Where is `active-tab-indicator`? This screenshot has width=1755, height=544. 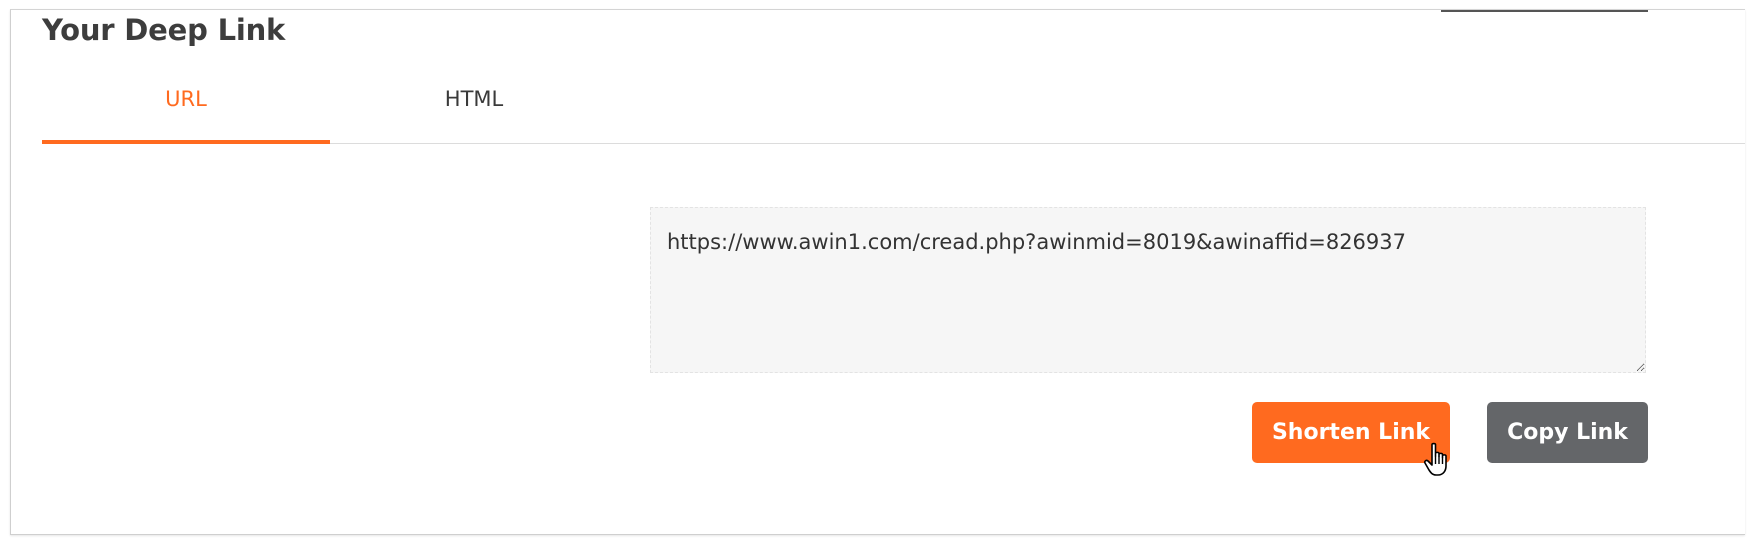
active-tab-indicator is located at coordinates (186, 142).